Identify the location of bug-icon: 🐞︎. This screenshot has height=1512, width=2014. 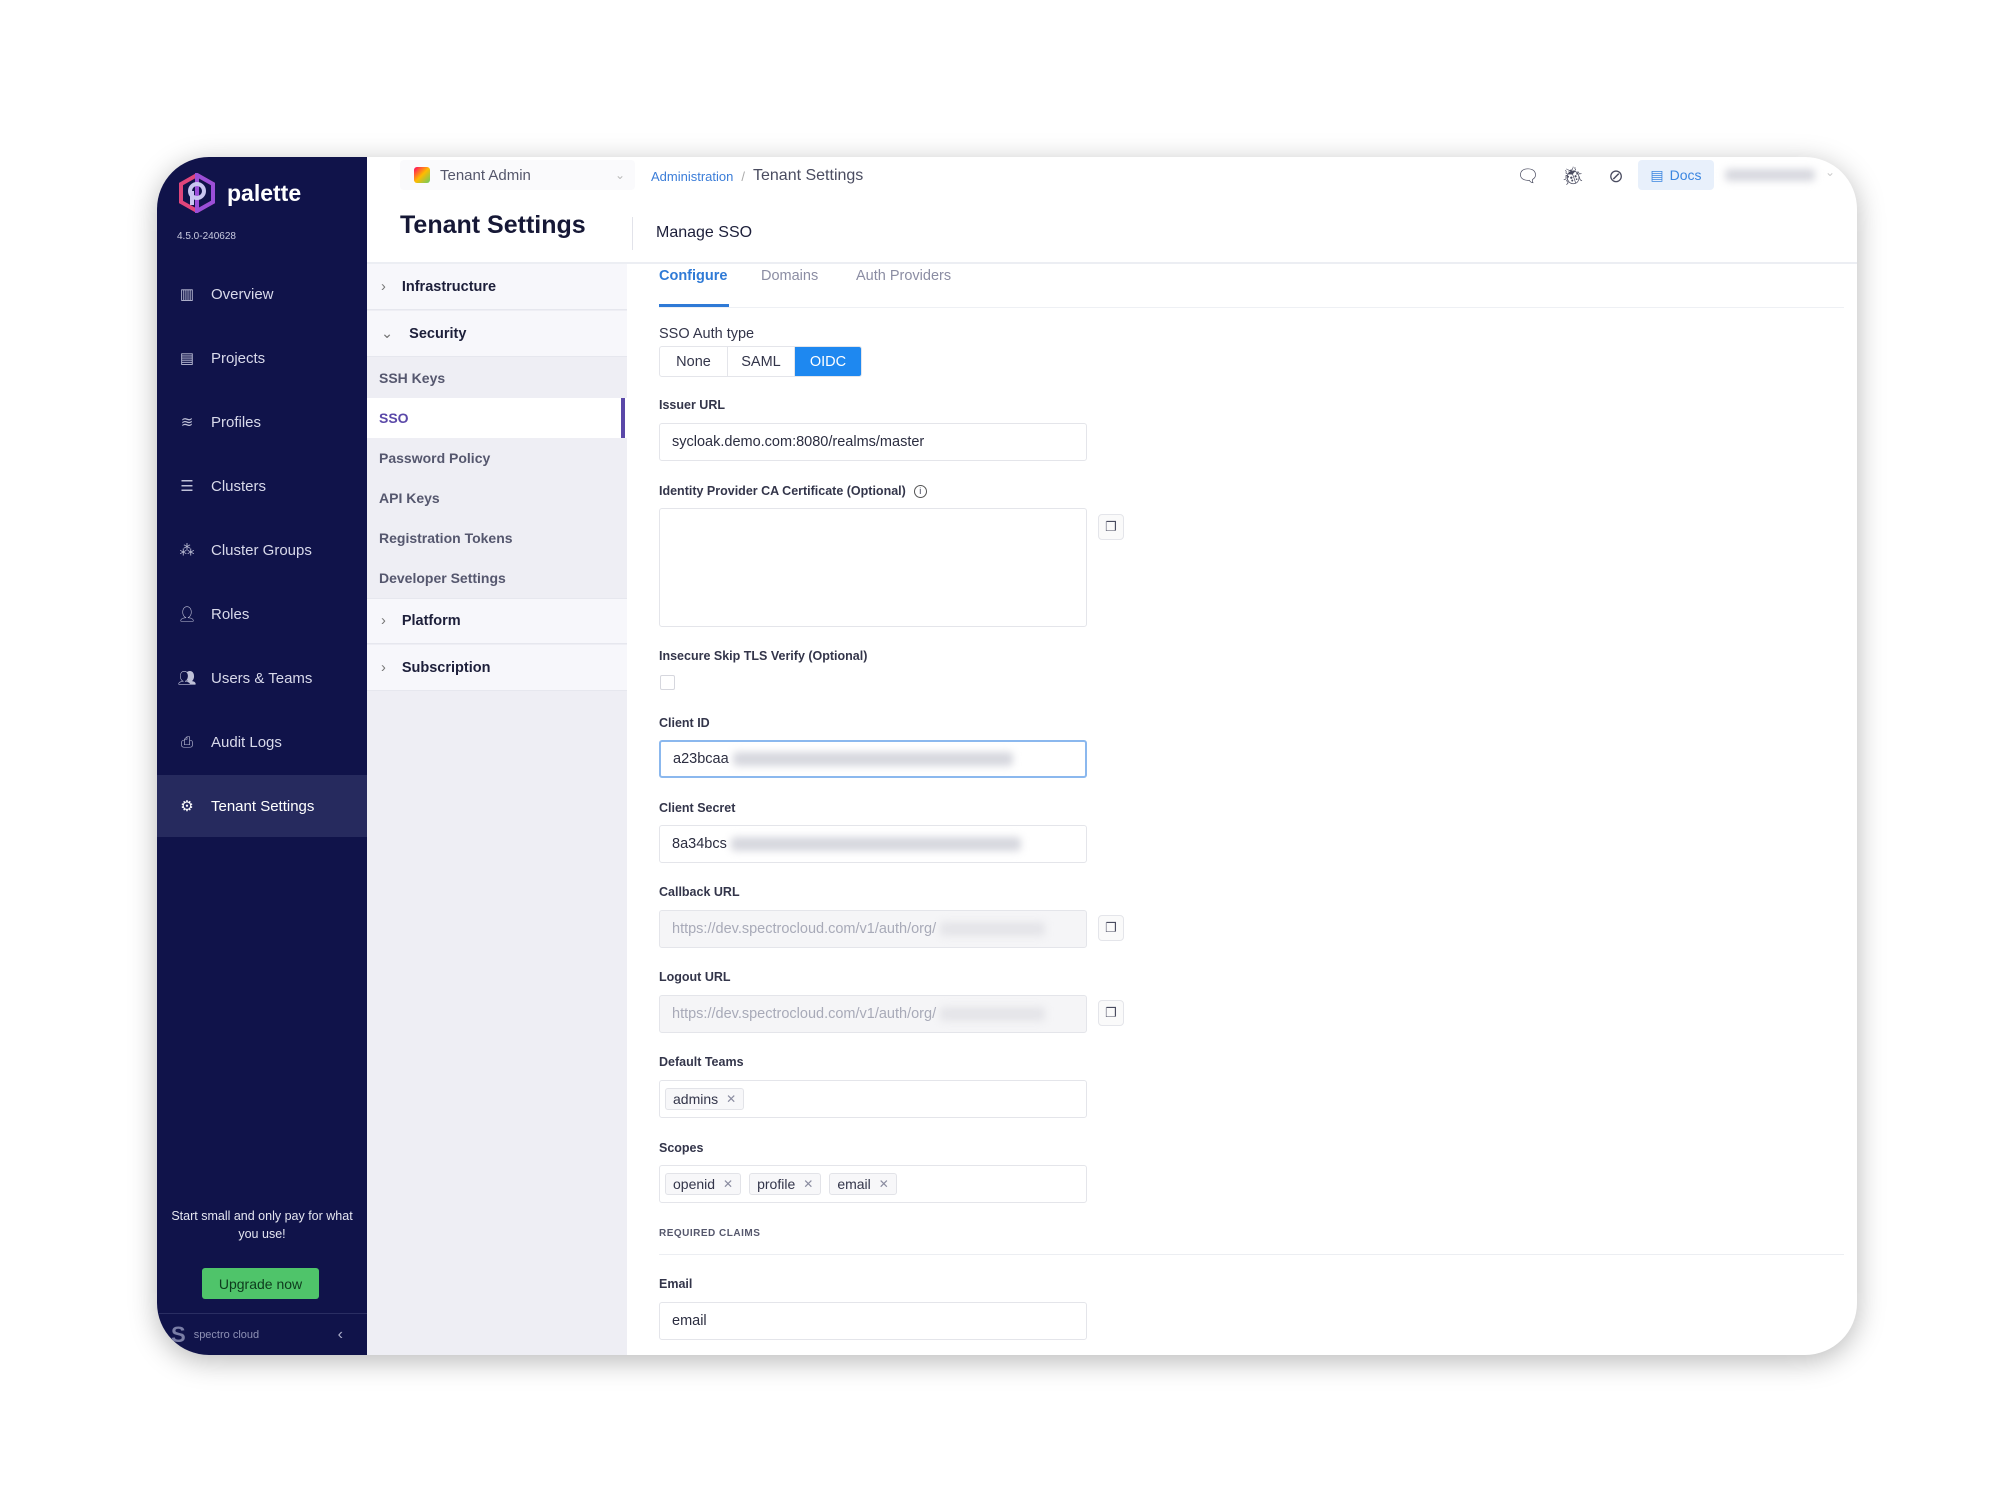
(1573, 176).